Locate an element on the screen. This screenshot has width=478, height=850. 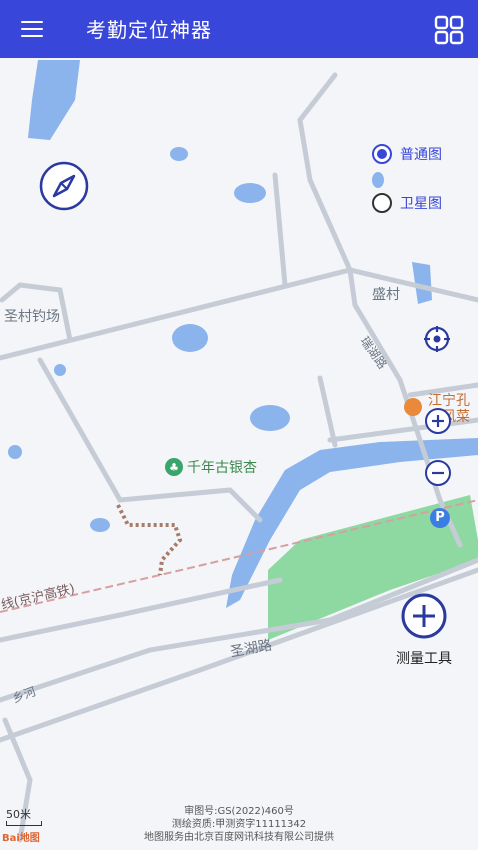
compass-icon is located at coordinates (64, 186).